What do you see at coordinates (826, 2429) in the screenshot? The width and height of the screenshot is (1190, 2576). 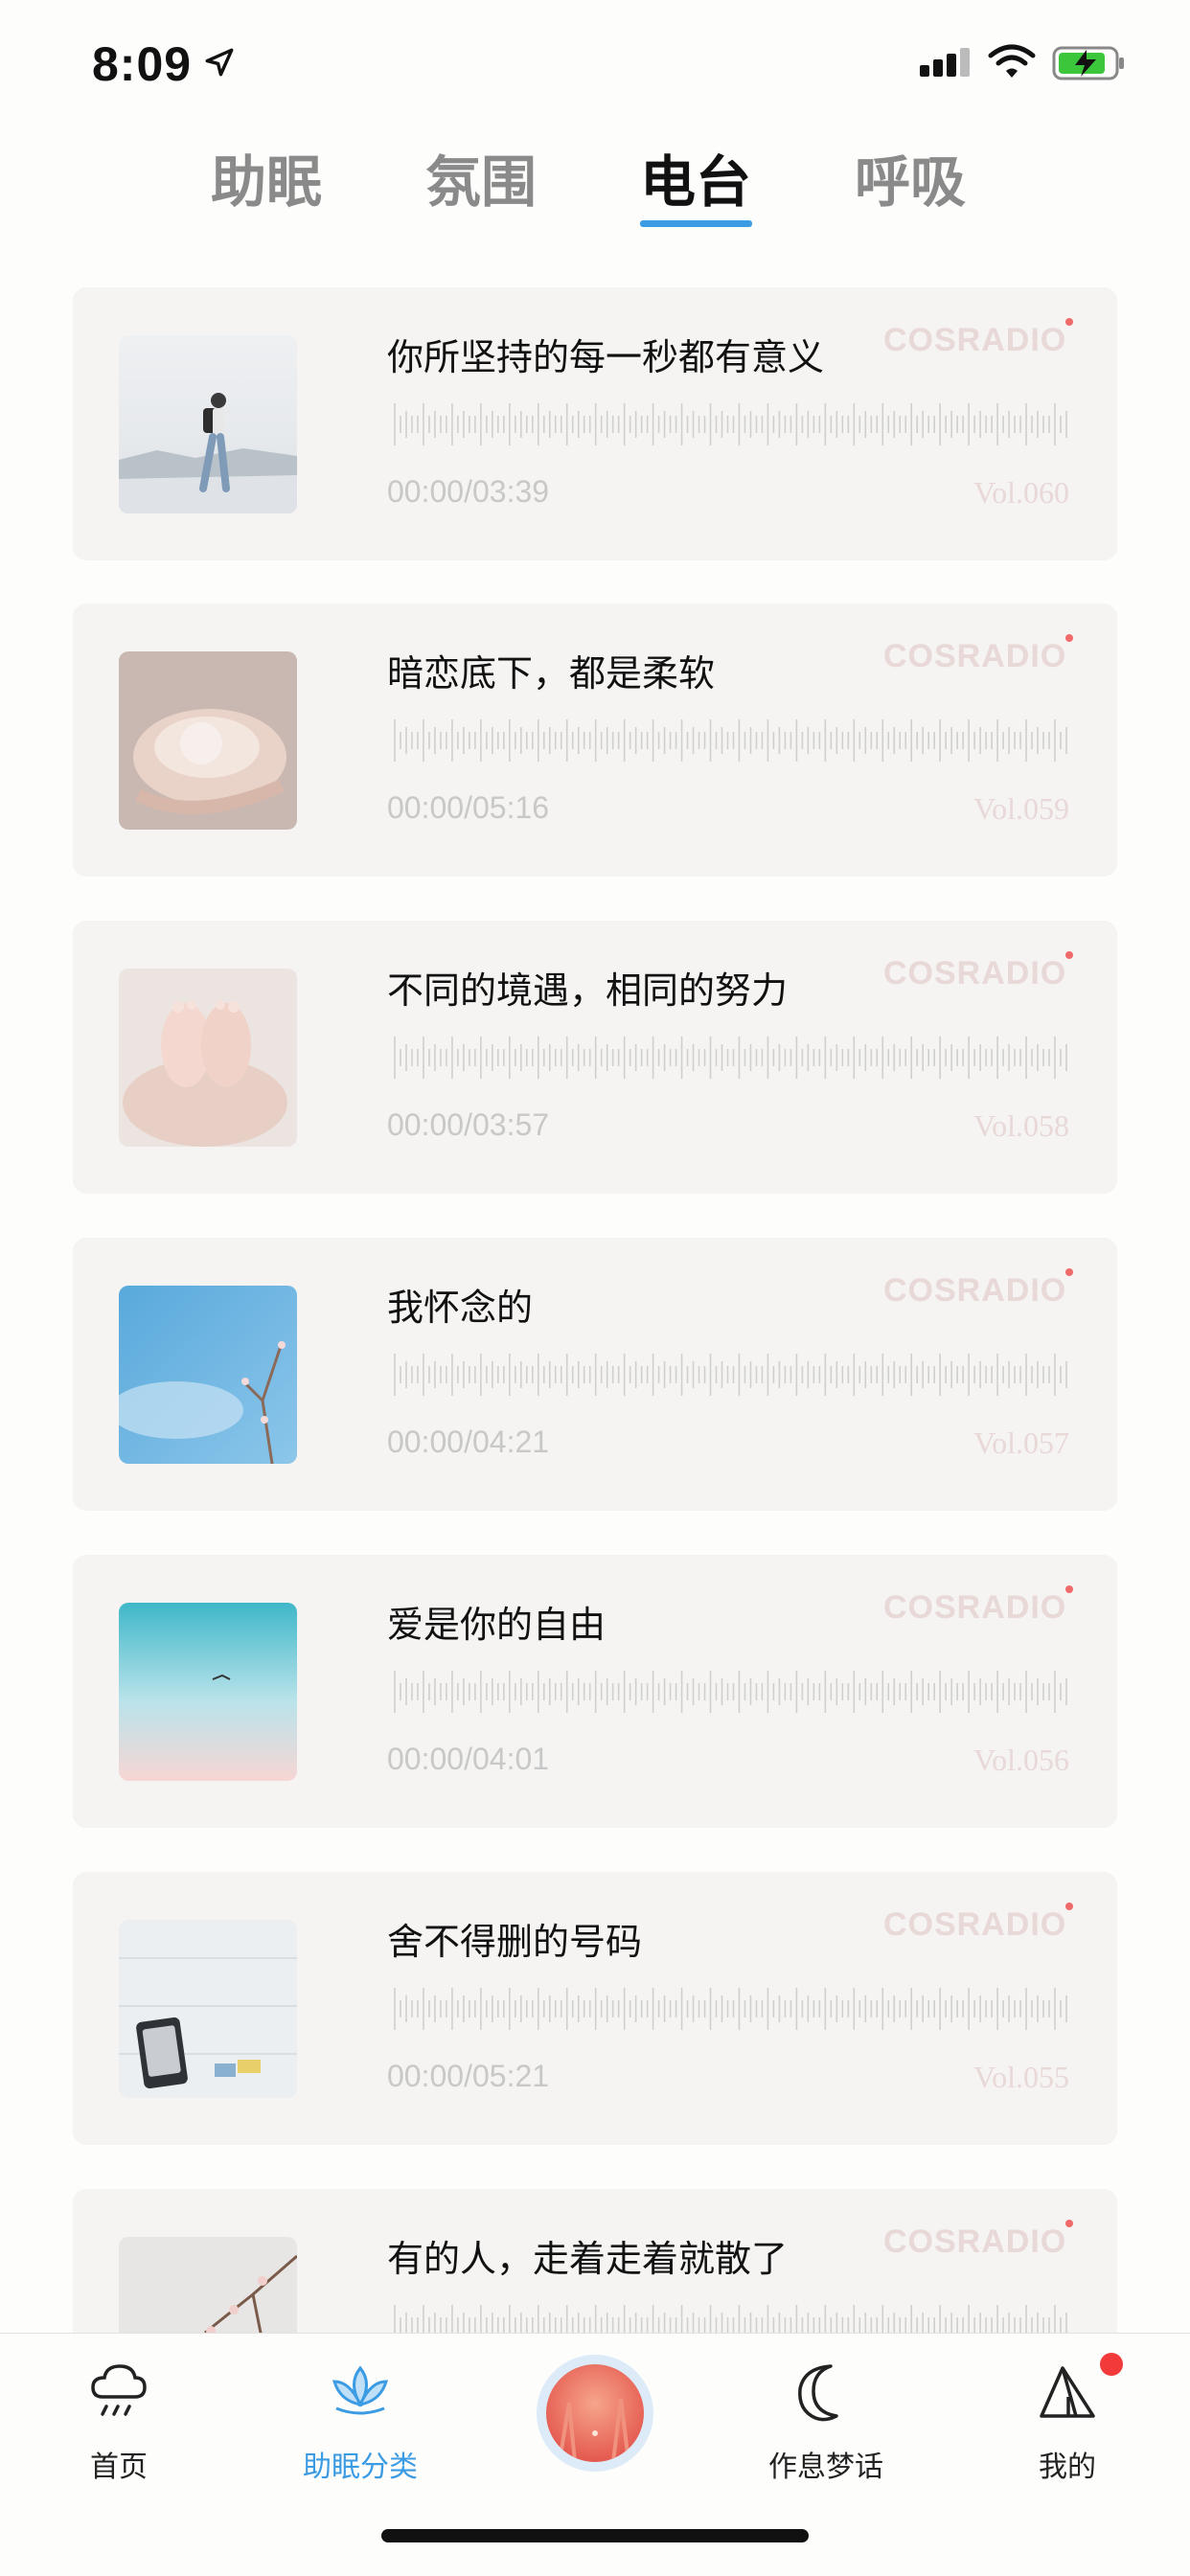 I see `tabbar-schedule-dreams: 作息梦话` at bounding box center [826, 2429].